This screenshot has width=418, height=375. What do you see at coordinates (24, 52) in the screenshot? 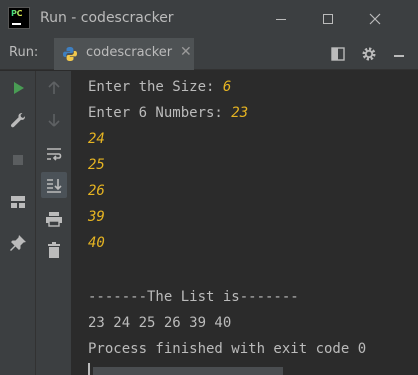
I see `run-label: Run:` at bounding box center [24, 52].